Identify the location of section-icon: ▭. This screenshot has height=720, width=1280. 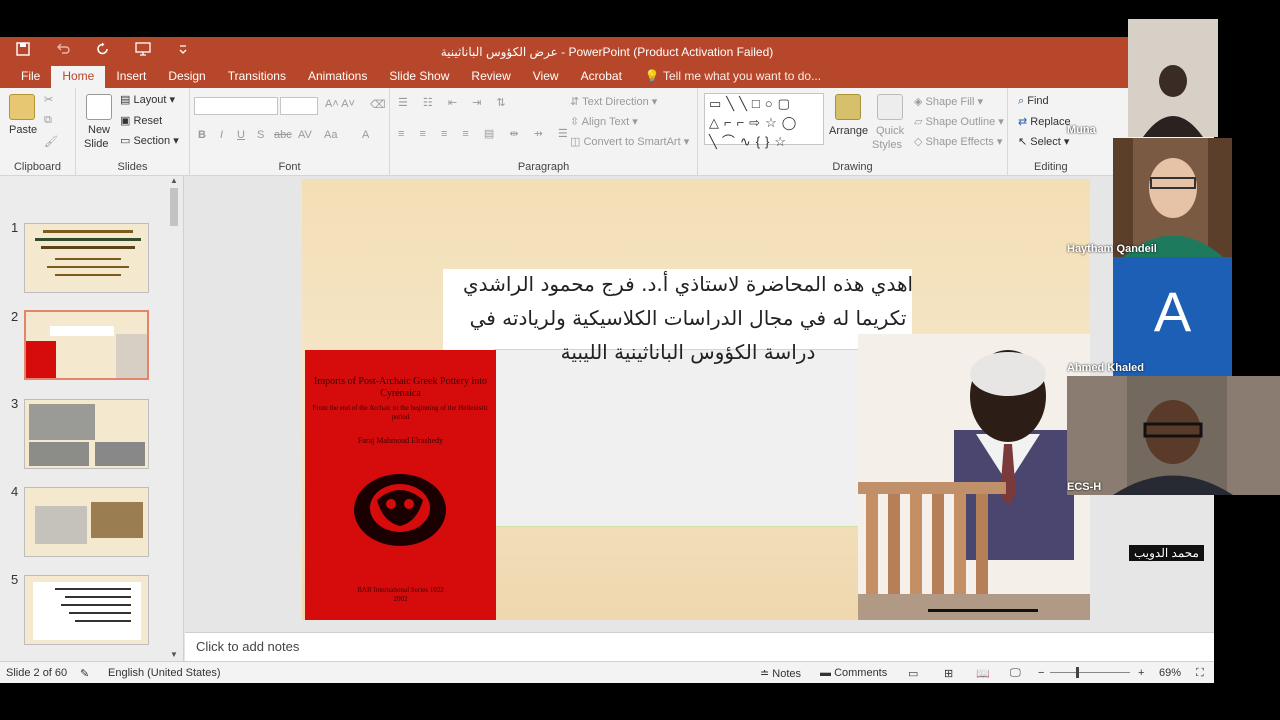
(127, 141).